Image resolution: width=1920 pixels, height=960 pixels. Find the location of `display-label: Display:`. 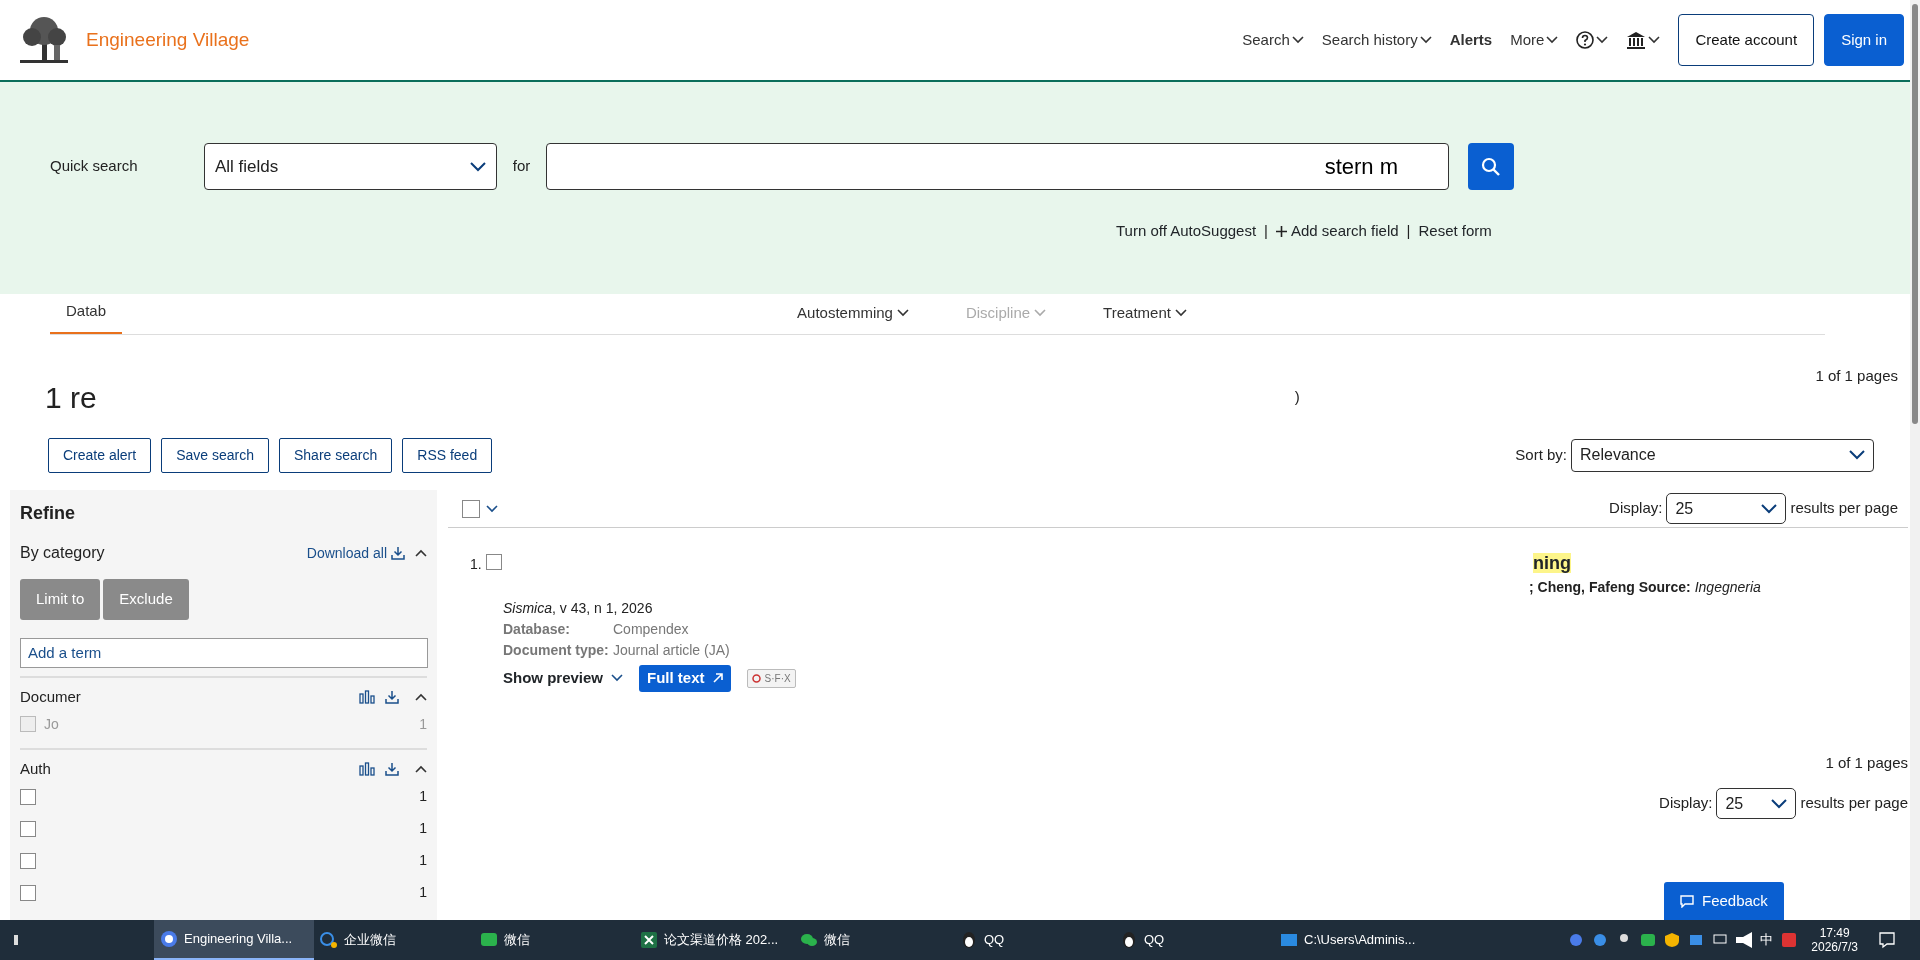

display-label: Display: is located at coordinates (1636, 508).